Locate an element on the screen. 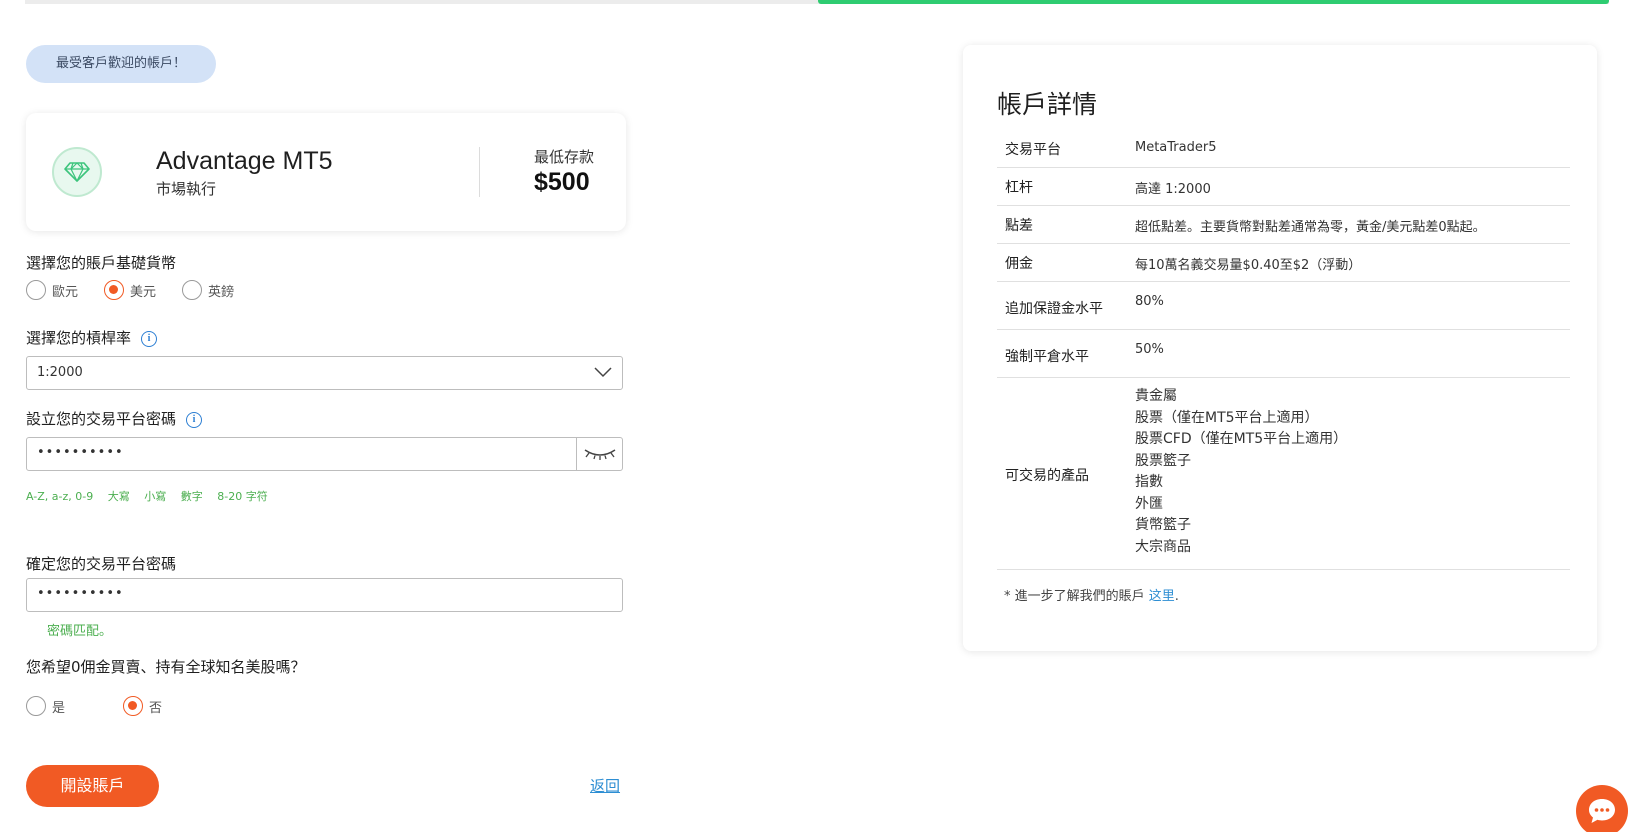 This screenshot has width=1637, height=832. currency-option-gbp: 英鎊 is located at coordinates (208, 290).